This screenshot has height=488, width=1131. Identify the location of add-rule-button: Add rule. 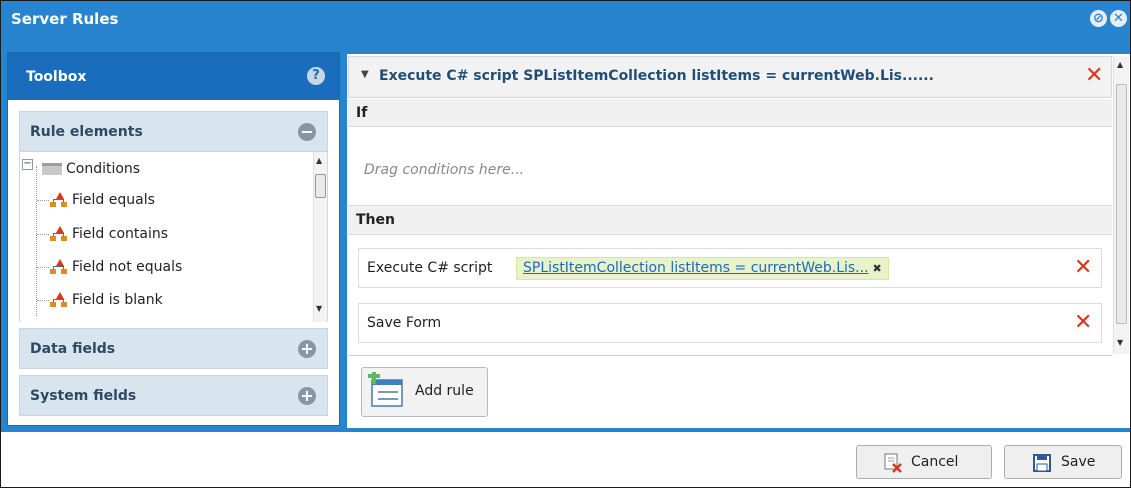
(424, 392).